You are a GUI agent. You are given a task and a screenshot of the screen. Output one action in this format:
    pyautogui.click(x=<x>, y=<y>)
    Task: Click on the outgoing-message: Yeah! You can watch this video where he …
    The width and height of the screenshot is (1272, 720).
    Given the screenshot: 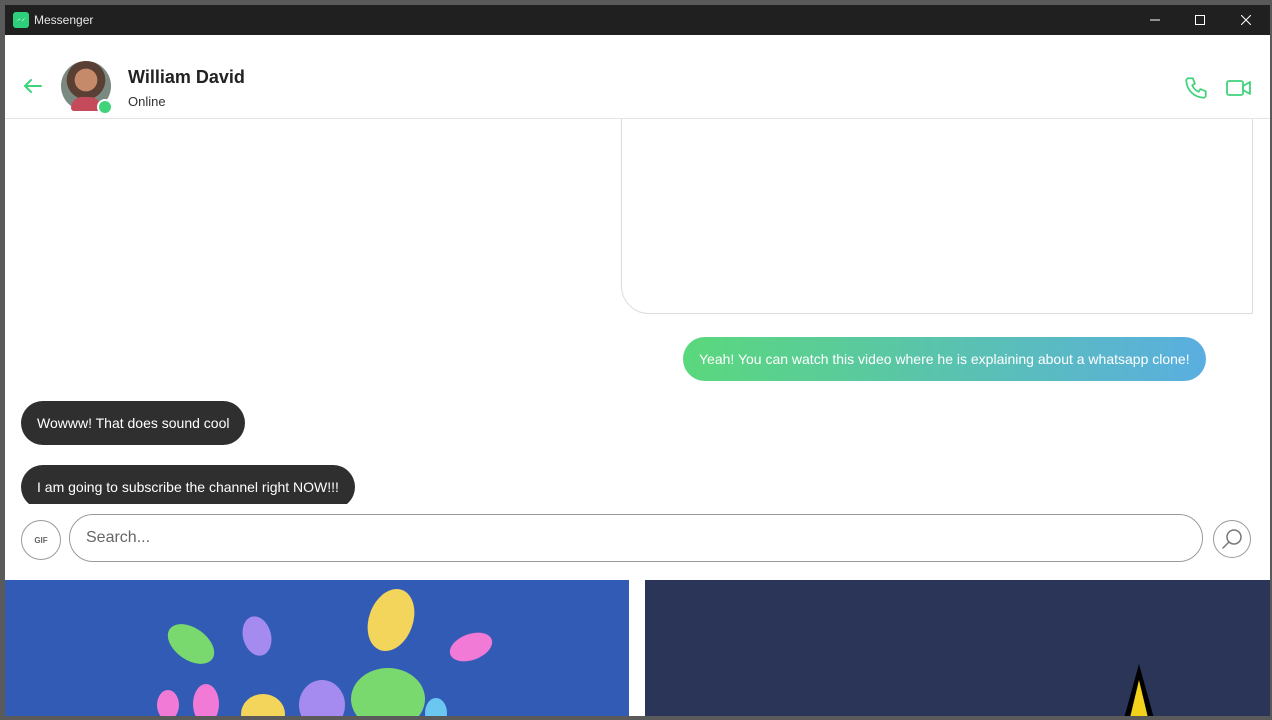 What is the action you would take?
    pyautogui.click(x=944, y=359)
    